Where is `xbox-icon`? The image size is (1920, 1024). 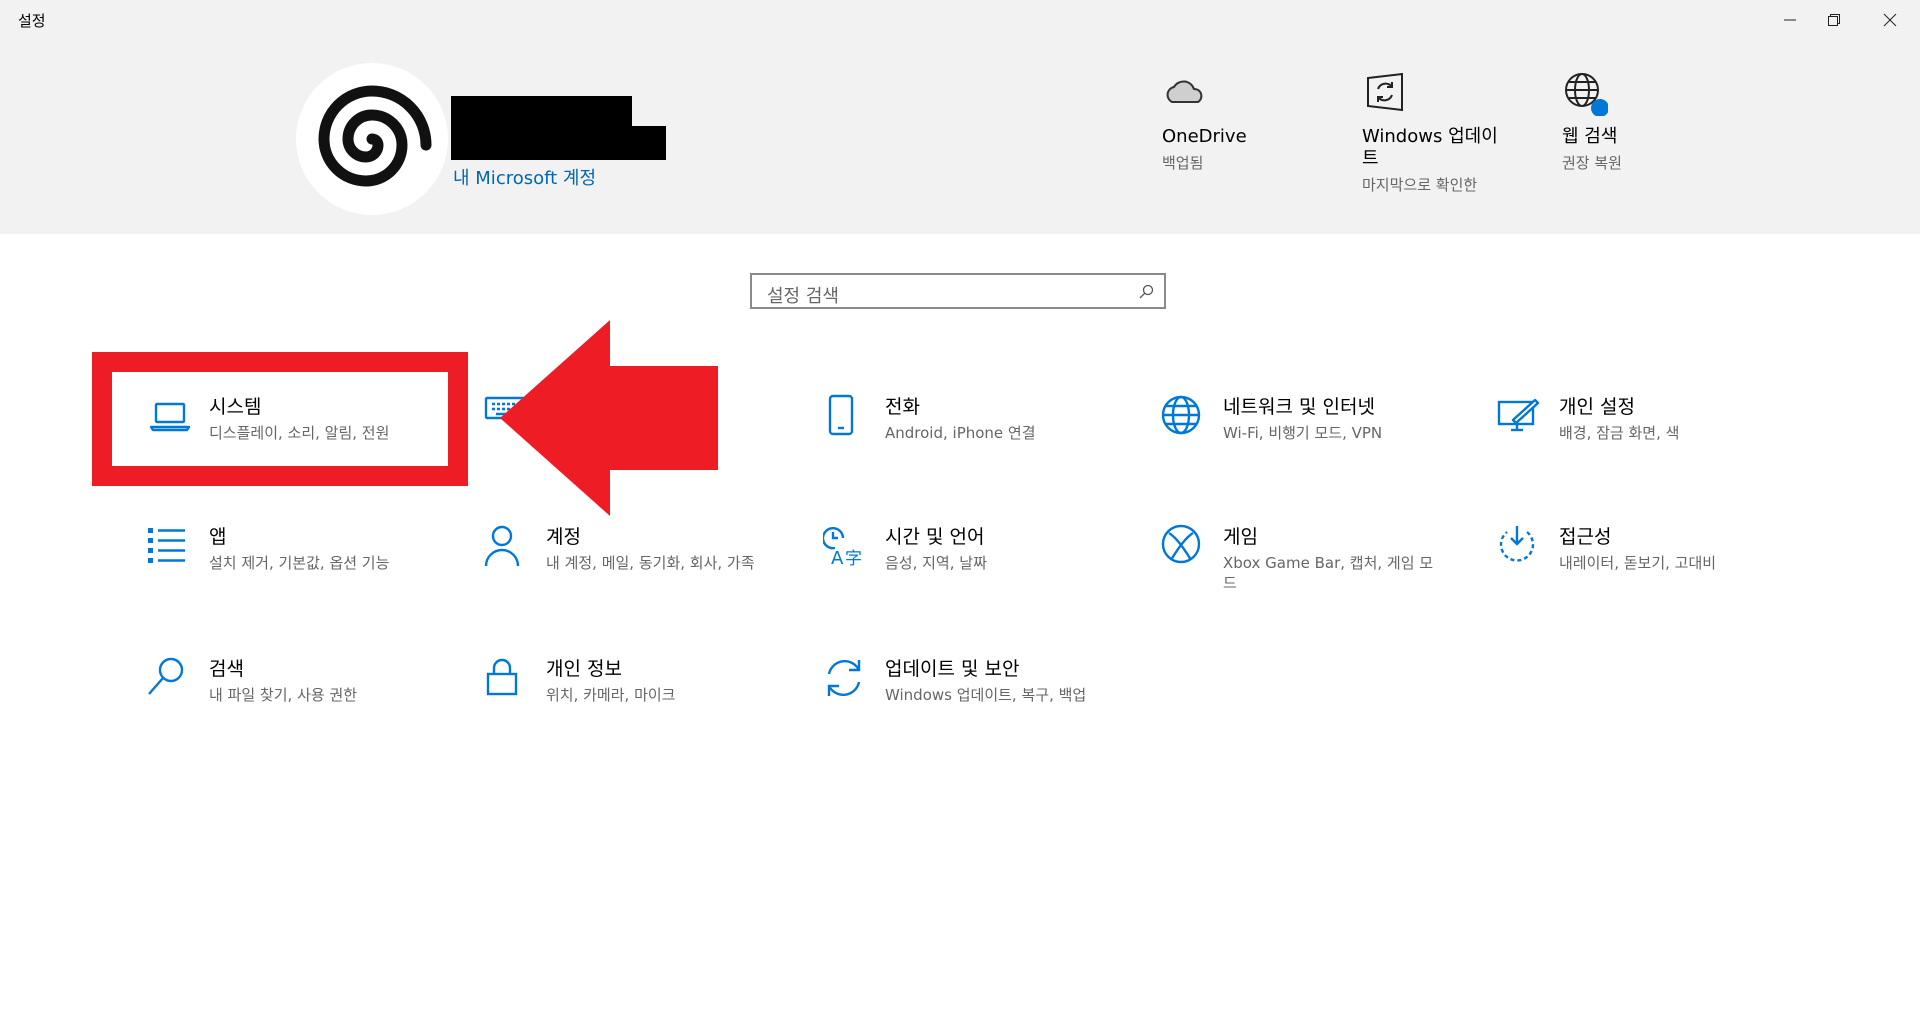
xbox-icon is located at coordinates (1181, 544).